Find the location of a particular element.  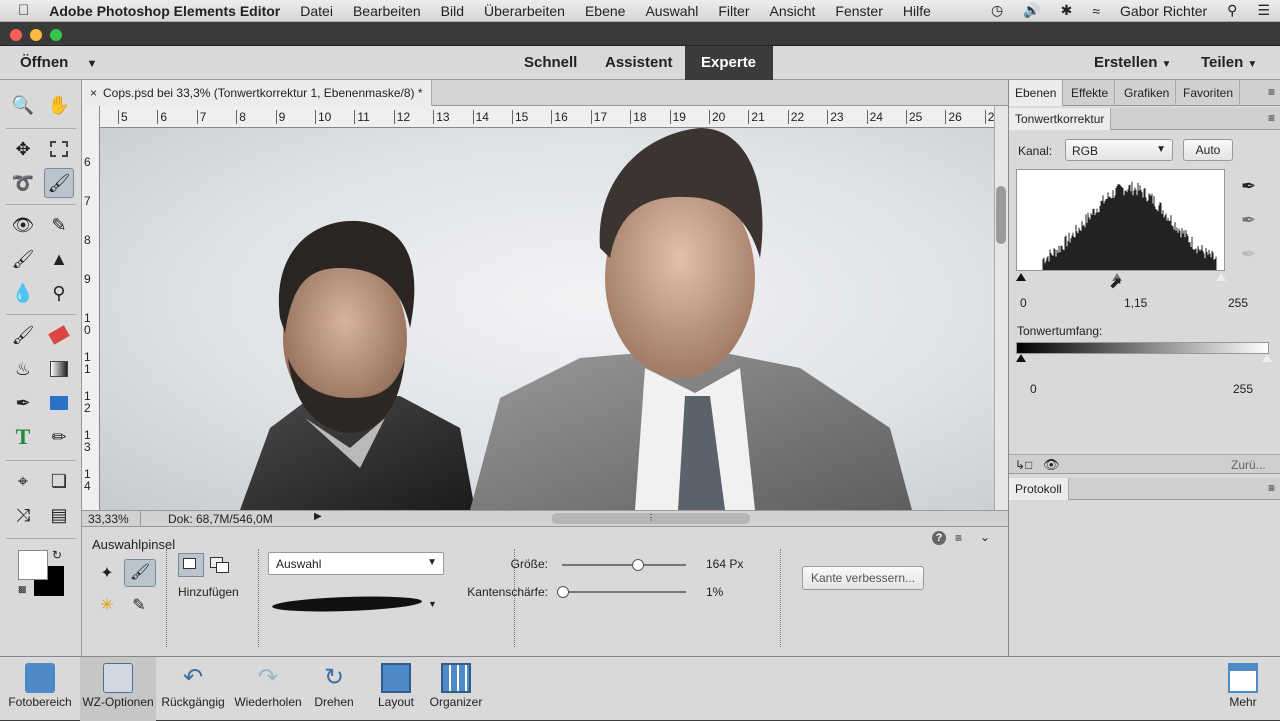

sponge-tool-icon: ⚲ is located at coordinates (59, 293).